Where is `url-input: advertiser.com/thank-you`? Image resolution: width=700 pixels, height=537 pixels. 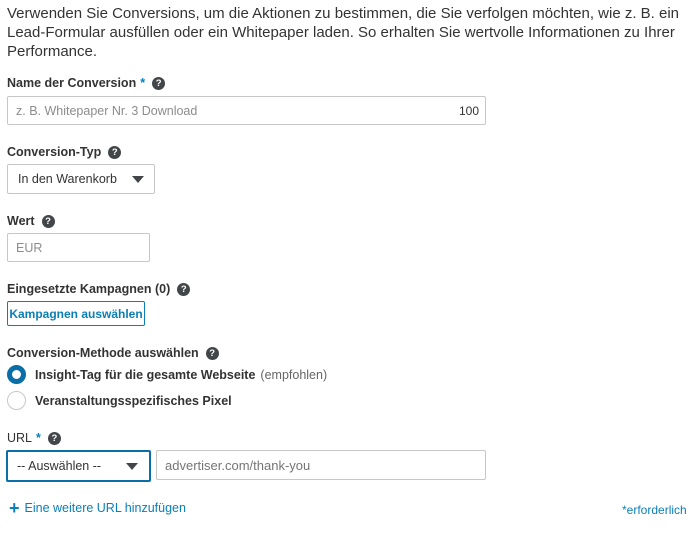
url-input: advertiser.com/thank-you is located at coordinates (321, 465).